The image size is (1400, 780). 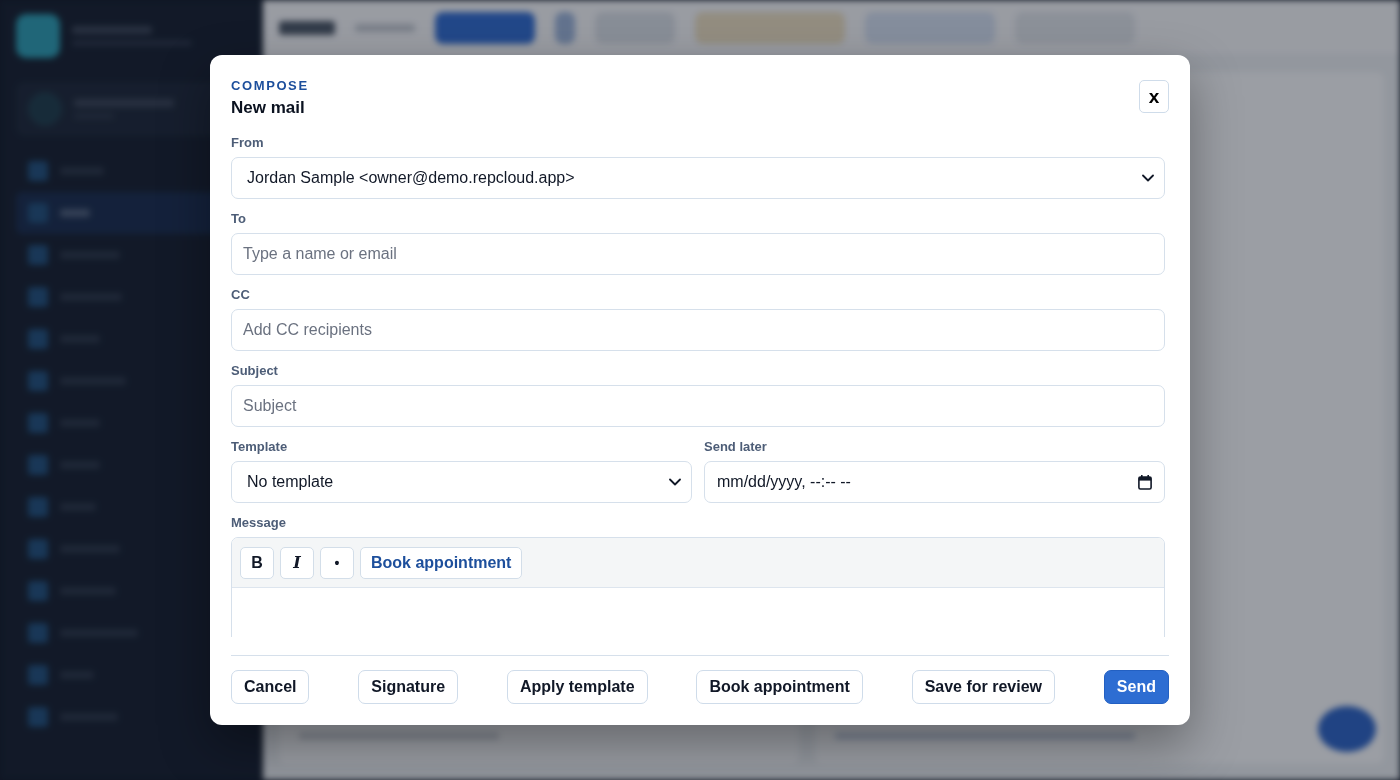 I want to click on footer-button: Apply template, so click(x=577, y=687).